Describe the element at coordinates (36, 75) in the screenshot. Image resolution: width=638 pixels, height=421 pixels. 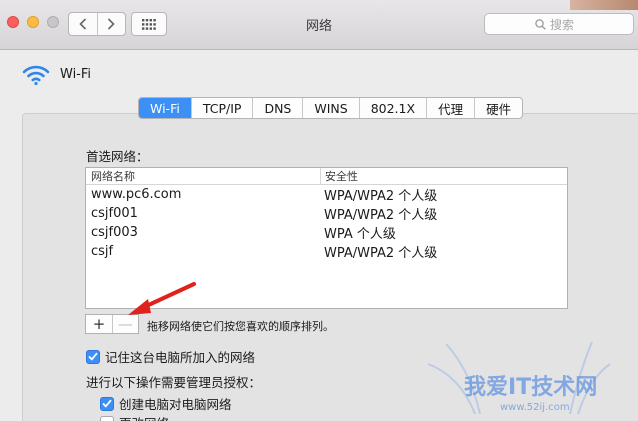
I see `wifi-icon` at that location.